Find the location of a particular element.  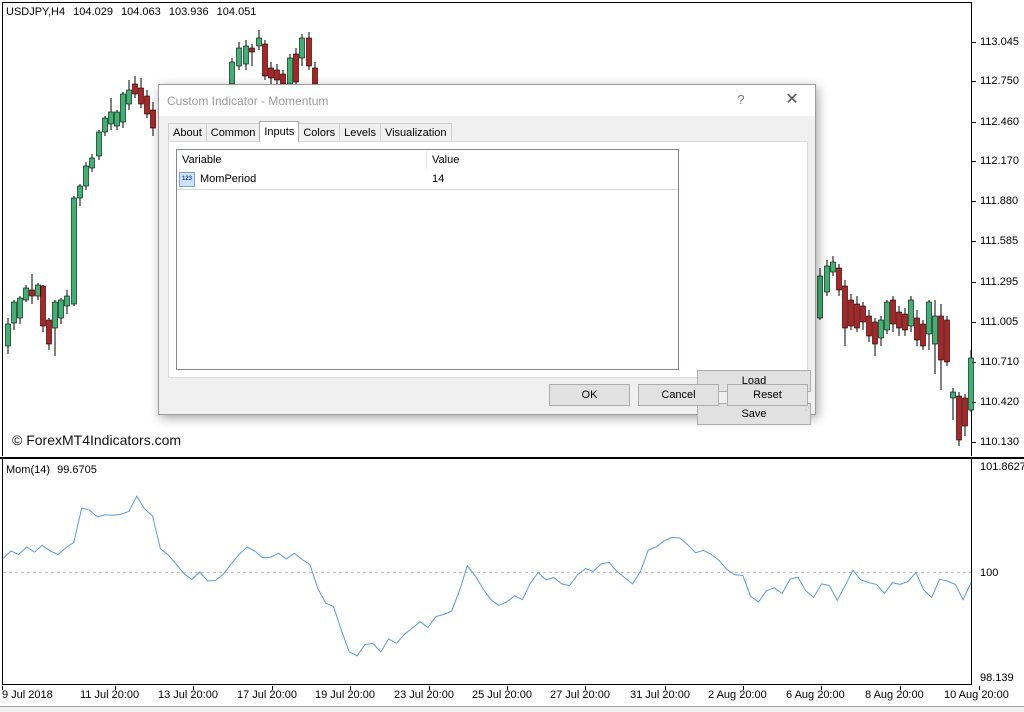

watermark: © ForexMT4Indicators.com is located at coordinates (97, 440).